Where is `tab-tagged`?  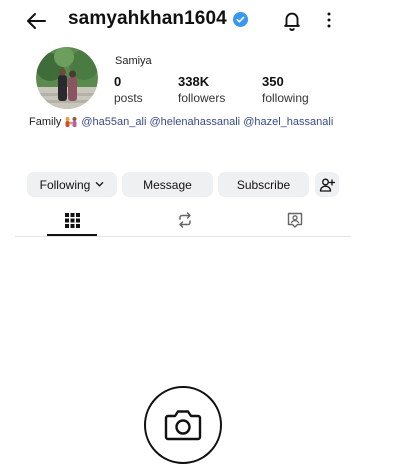
tab-tagged is located at coordinates (295, 220).